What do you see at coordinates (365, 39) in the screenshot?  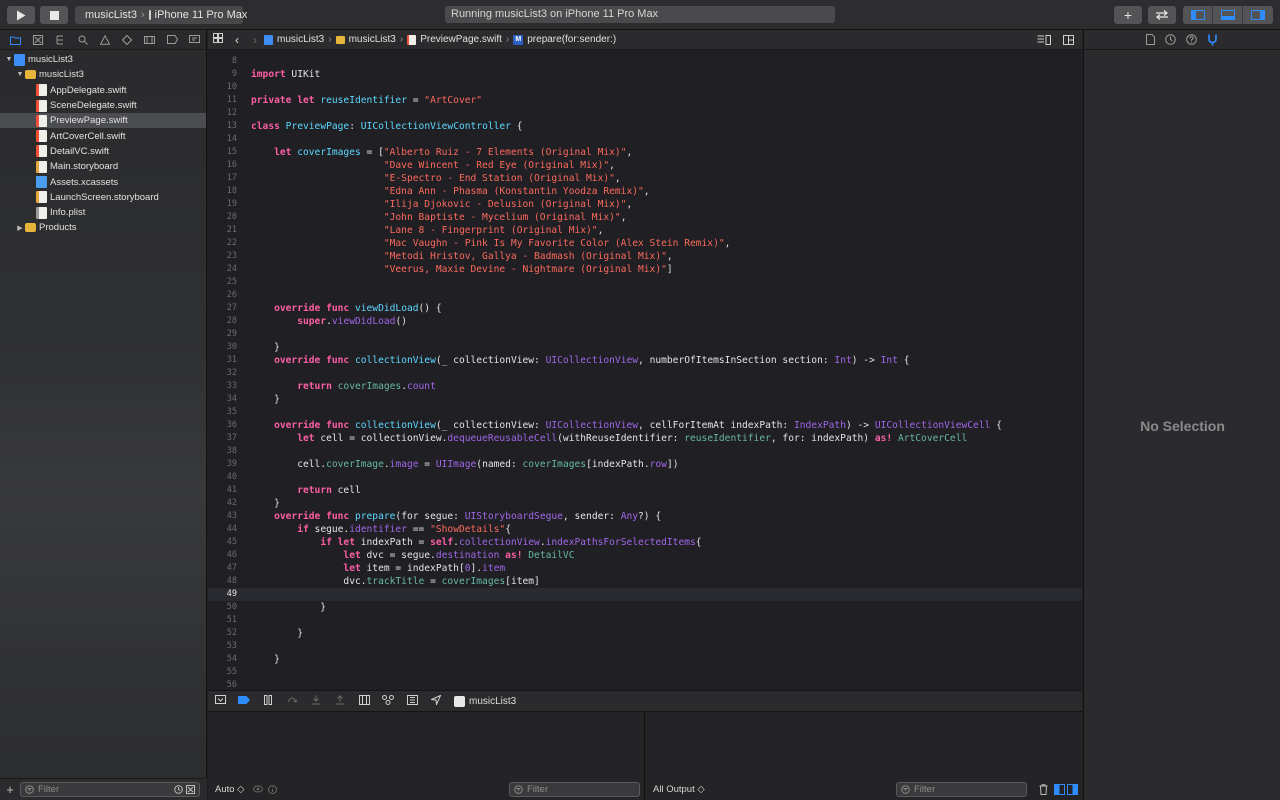 I see `breadcrumb-group: musicList3` at bounding box center [365, 39].